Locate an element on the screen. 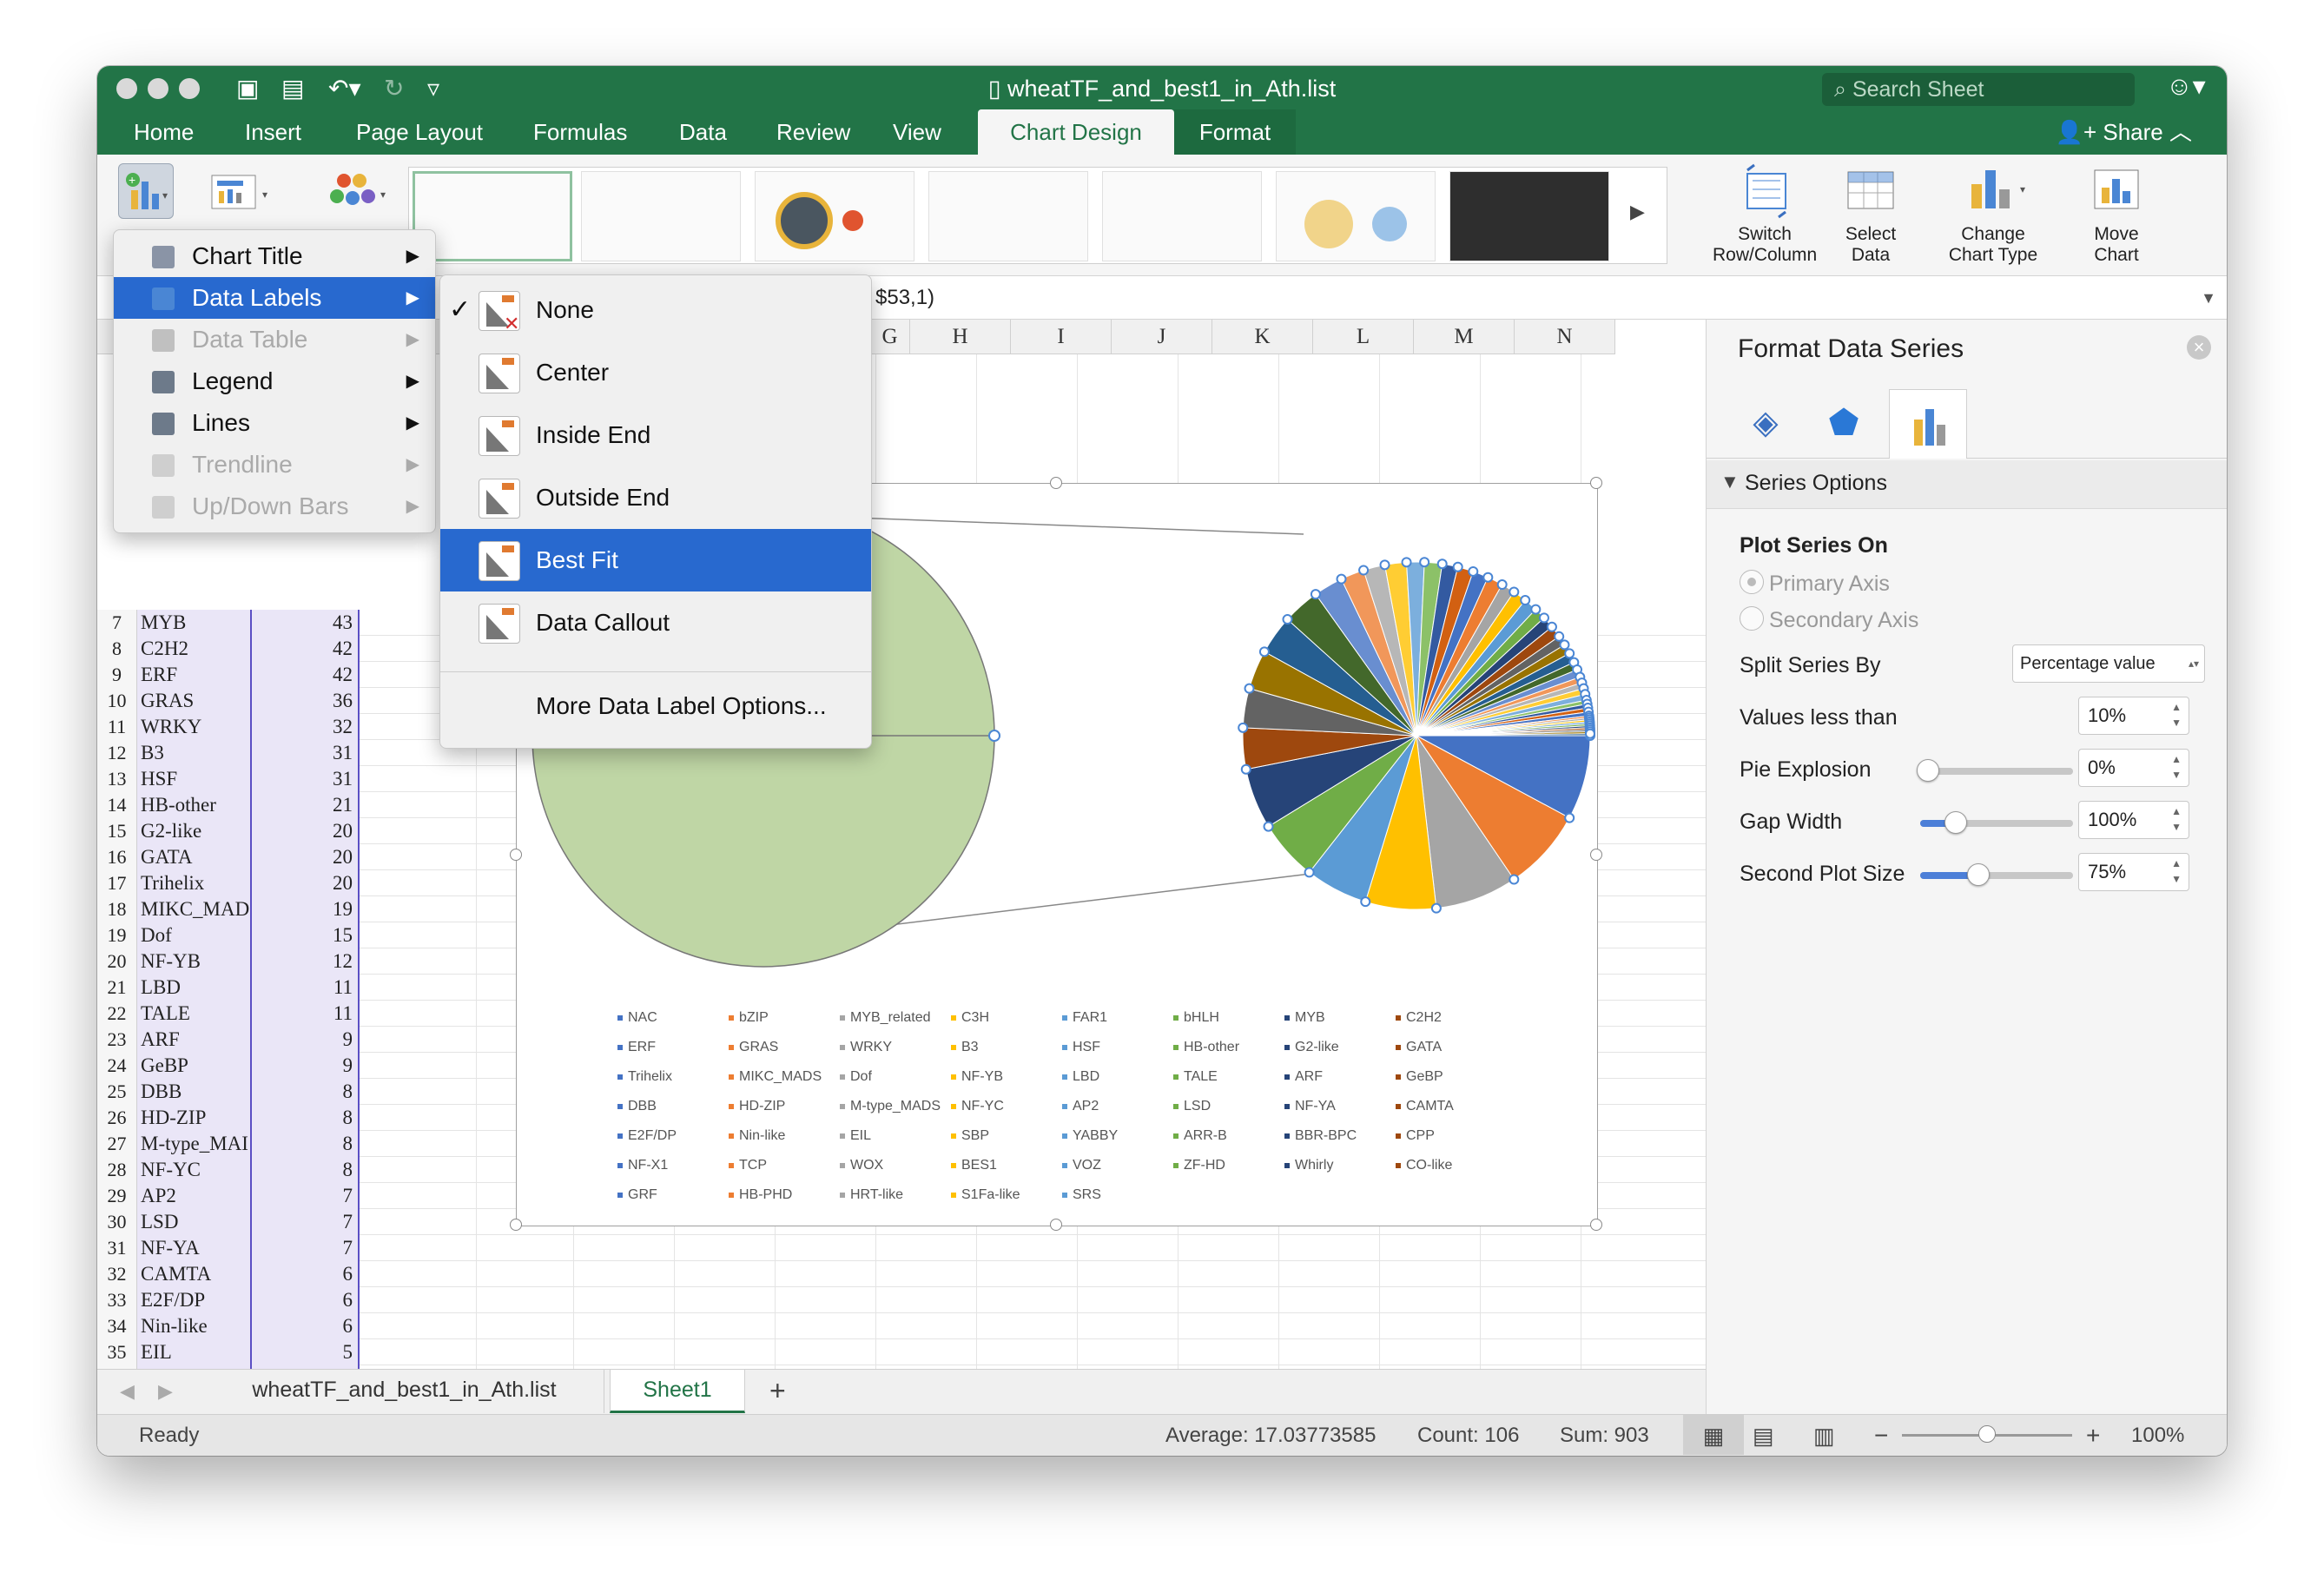  legend-entry: M-type_MADS is located at coordinates (890, 1107).